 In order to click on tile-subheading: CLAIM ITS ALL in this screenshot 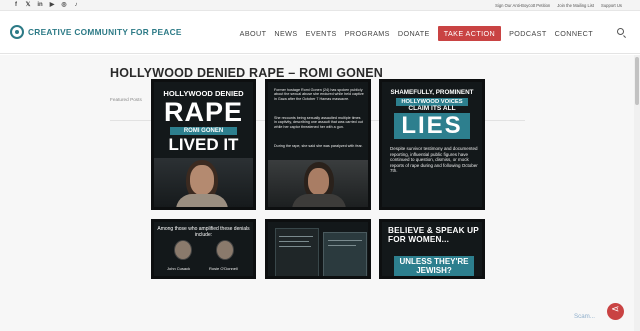, I will do `click(432, 108)`.